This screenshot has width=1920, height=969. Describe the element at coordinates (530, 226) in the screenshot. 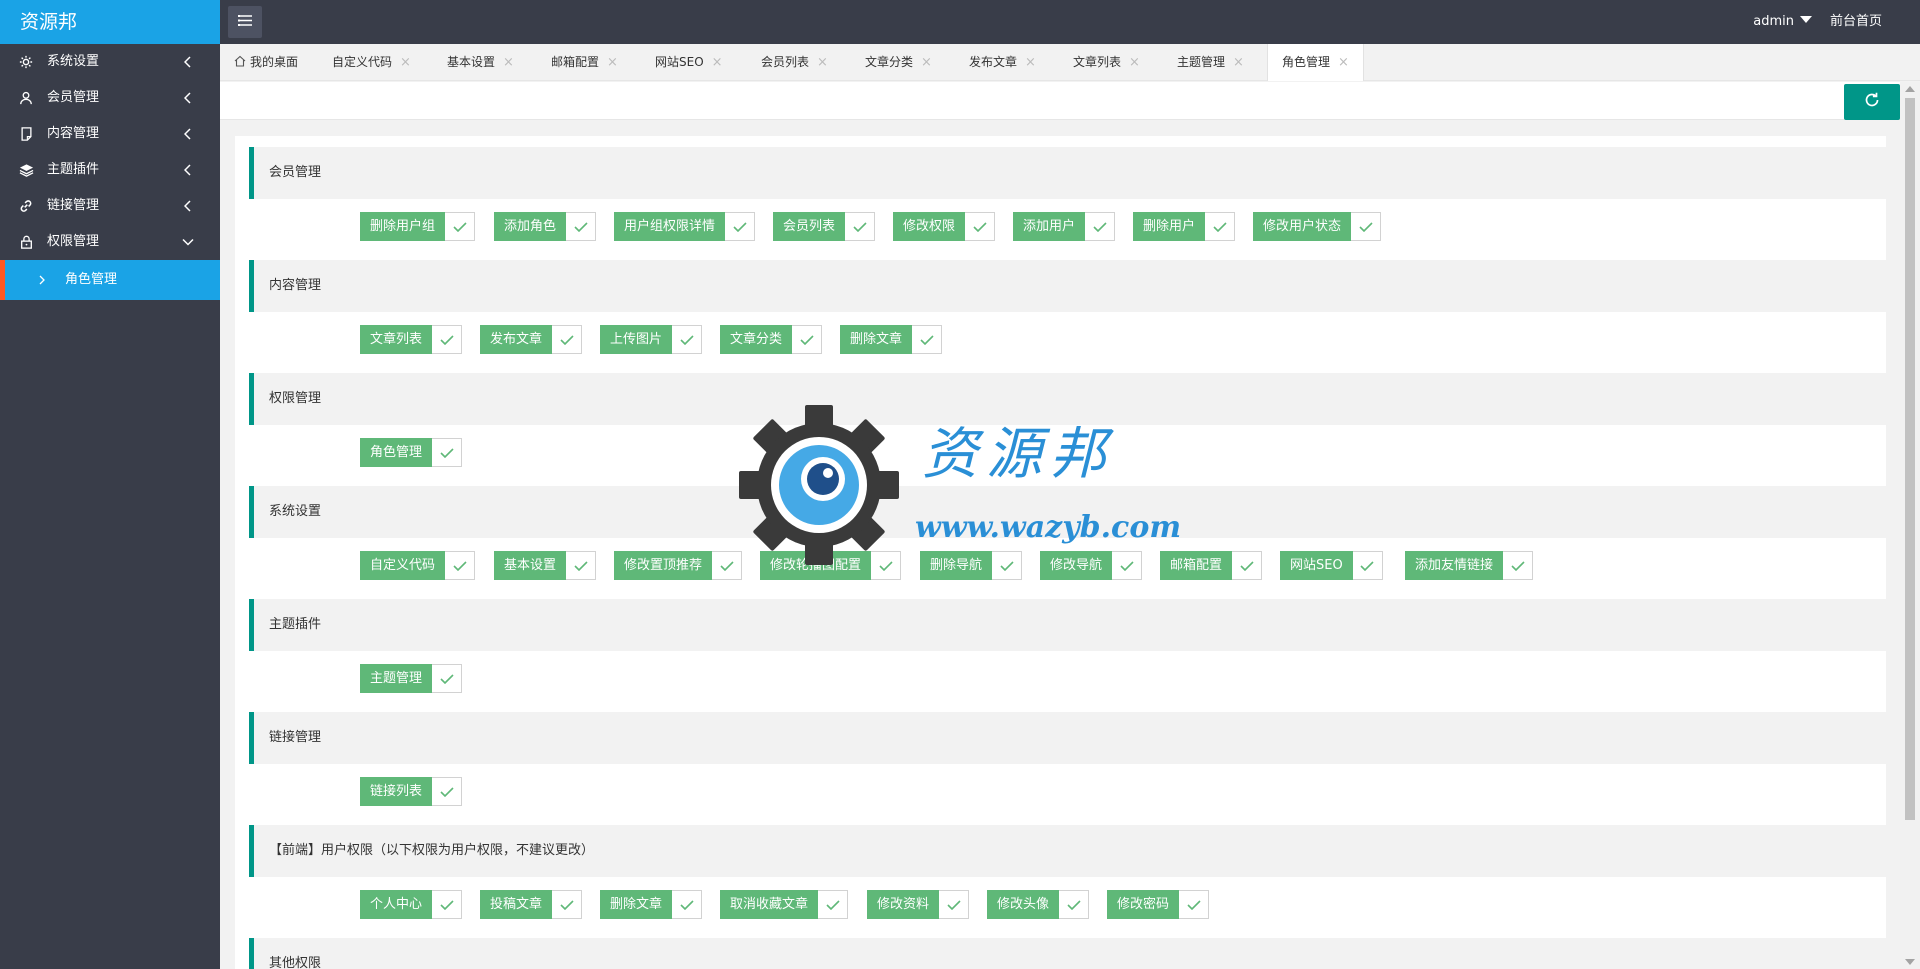

I see `checkbox-label: 添加角色` at that location.